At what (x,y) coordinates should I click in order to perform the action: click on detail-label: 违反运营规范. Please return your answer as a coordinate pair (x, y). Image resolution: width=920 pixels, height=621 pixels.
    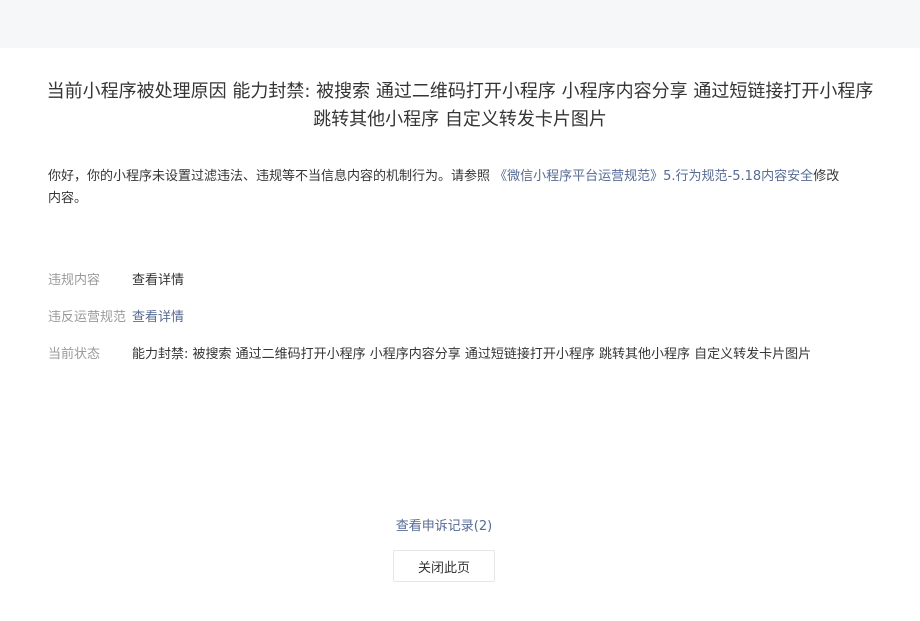
    Looking at the image, I should click on (87, 317).